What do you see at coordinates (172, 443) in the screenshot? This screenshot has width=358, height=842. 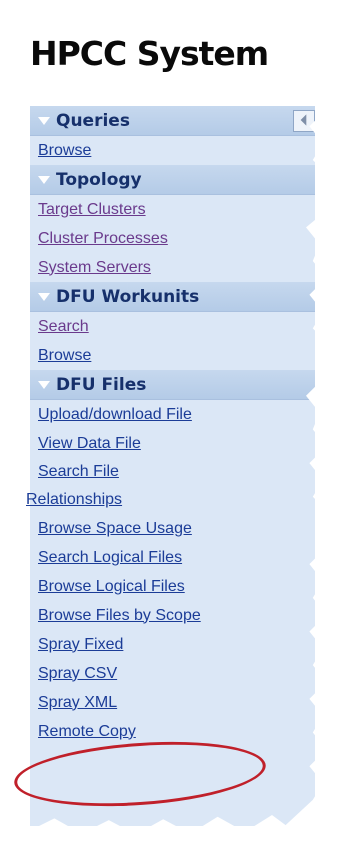 I see `menu-item-view-data-file: View Data File` at bounding box center [172, 443].